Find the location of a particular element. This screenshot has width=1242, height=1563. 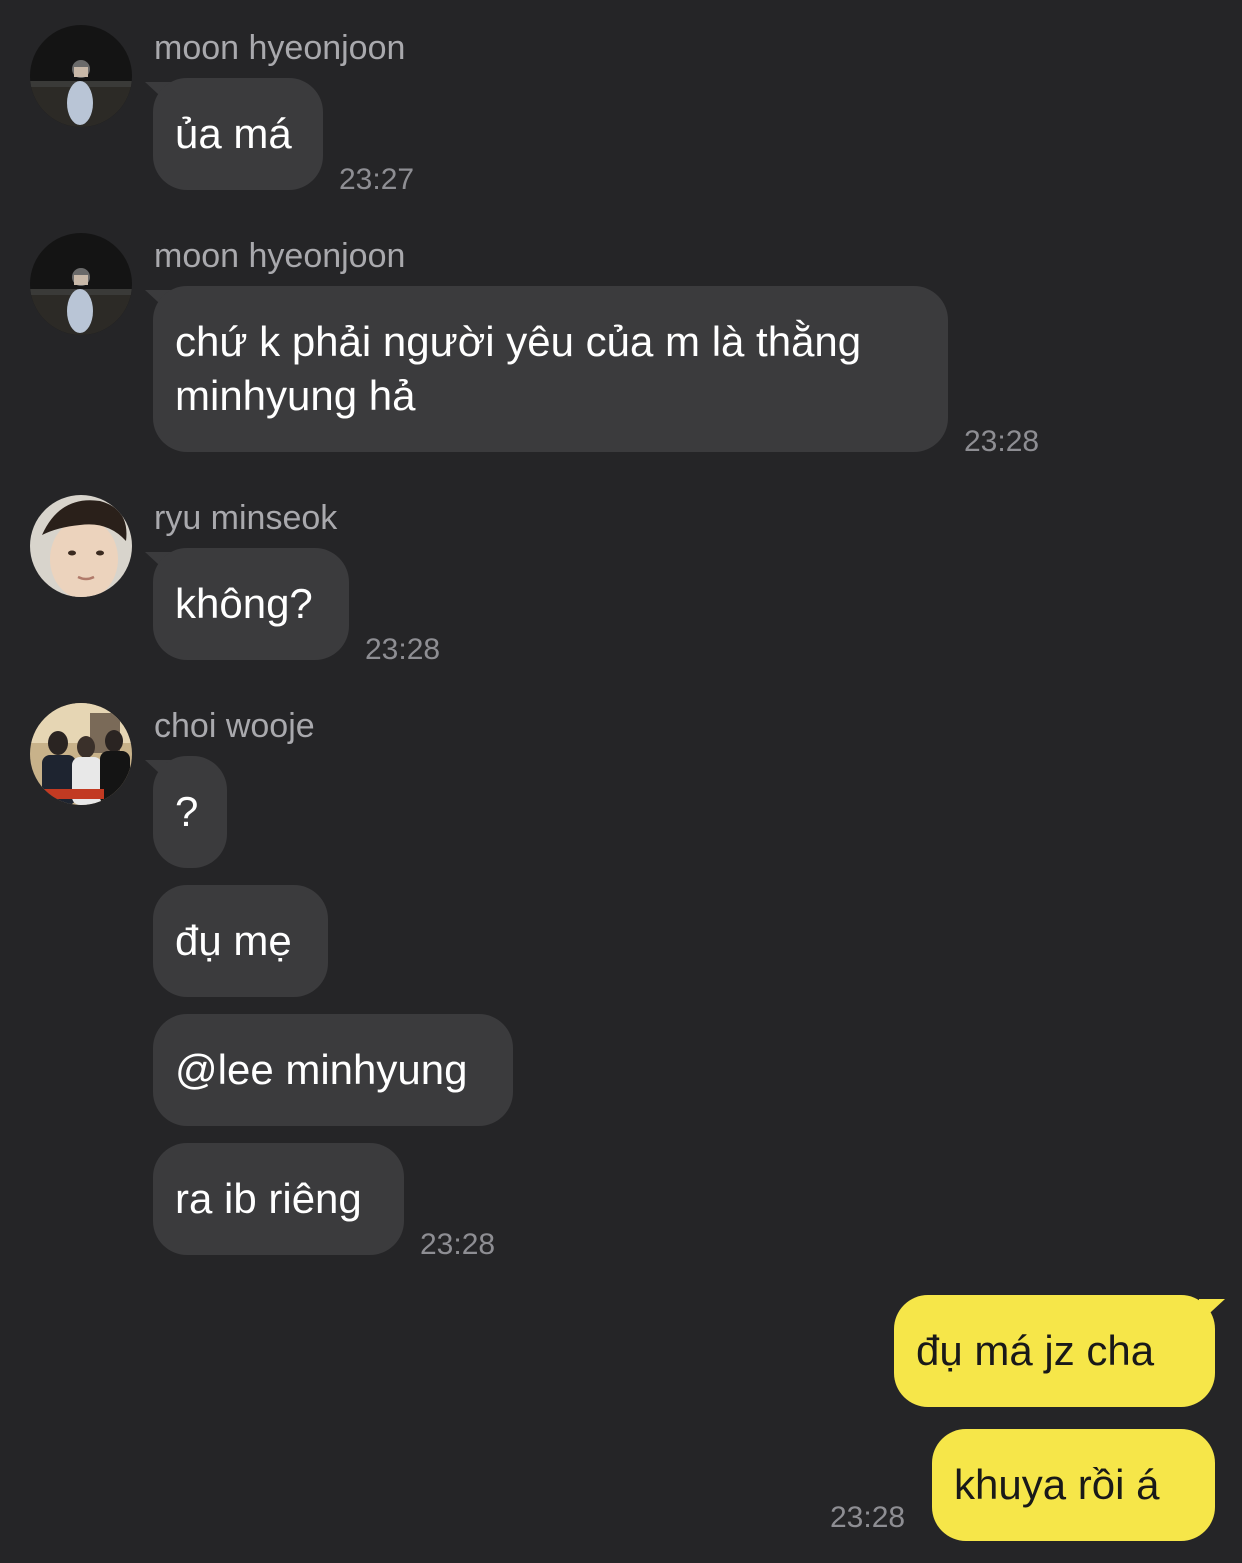

sender-name: choi wooje is located at coordinates (234, 726).